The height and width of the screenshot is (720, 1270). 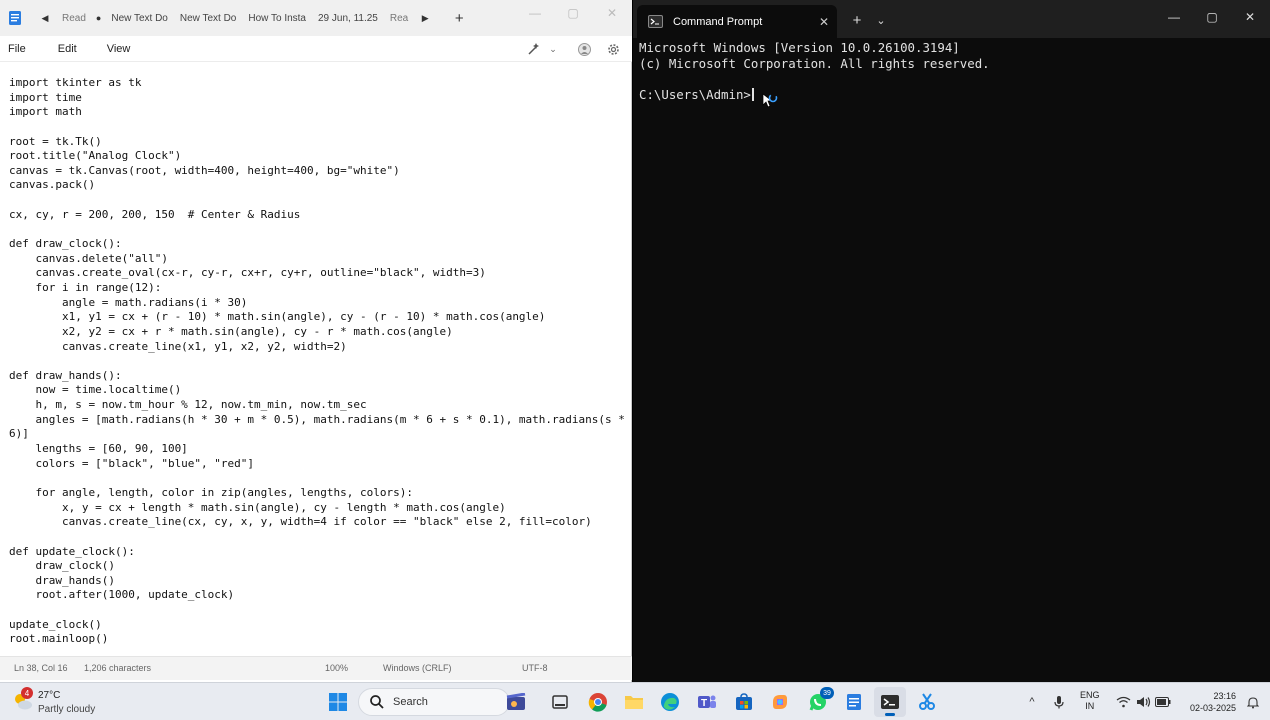 I want to click on wifi-icon, so click(x=1123, y=702).